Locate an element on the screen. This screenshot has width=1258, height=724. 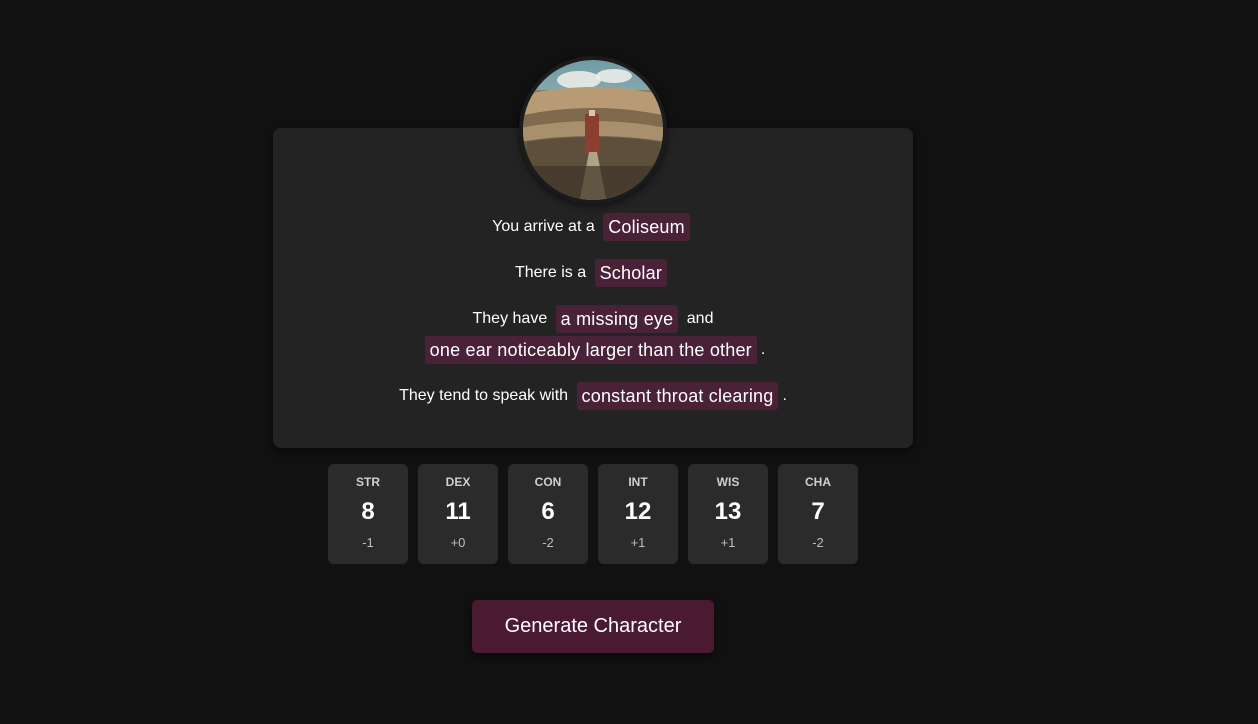
stat-value: 11 is located at coordinates (458, 511).